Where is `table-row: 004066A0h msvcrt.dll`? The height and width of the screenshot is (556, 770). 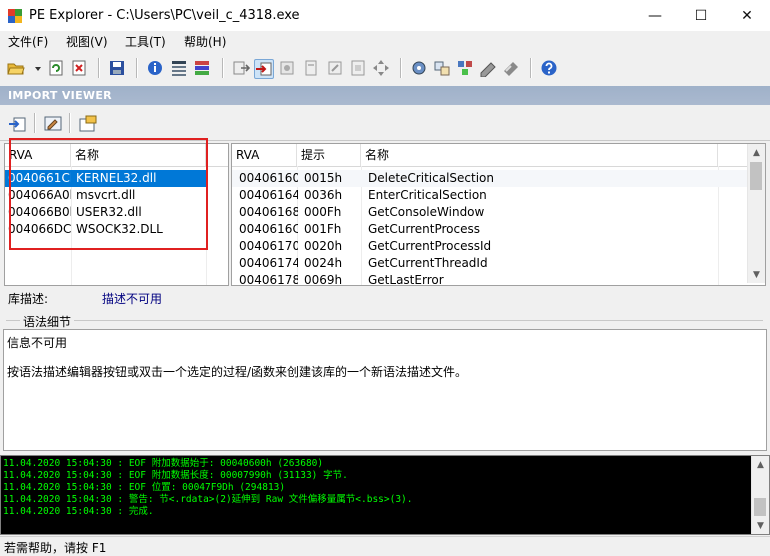
table-row: 004066A0h msvcrt.dll is located at coordinates (105, 195).